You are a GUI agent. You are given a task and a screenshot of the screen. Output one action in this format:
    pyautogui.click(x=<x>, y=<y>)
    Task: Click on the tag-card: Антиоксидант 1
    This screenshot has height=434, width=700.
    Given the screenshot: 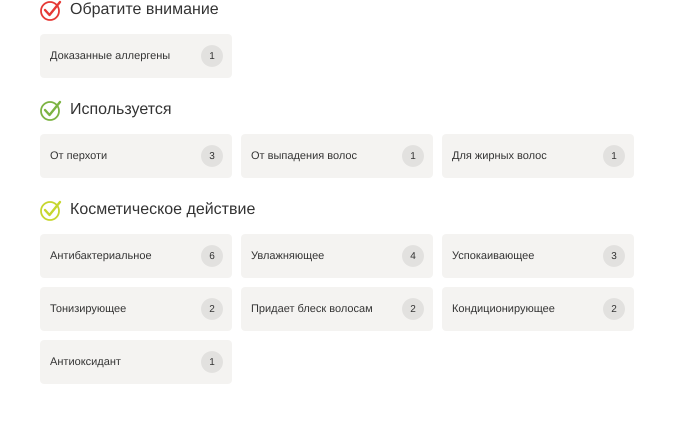 What is the action you would take?
    pyautogui.click(x=136, y=362)
    